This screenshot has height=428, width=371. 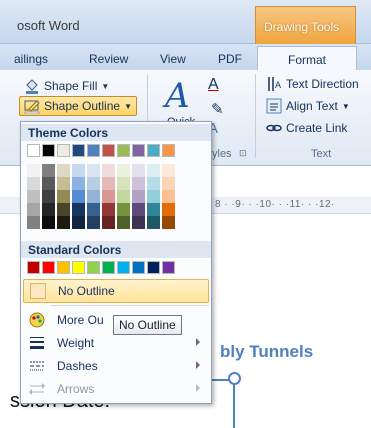 What do you see at coordinates (128, 106) in the screenshot?
I see `chevron-down-icon: ▼` at bounding box center [128, 106].